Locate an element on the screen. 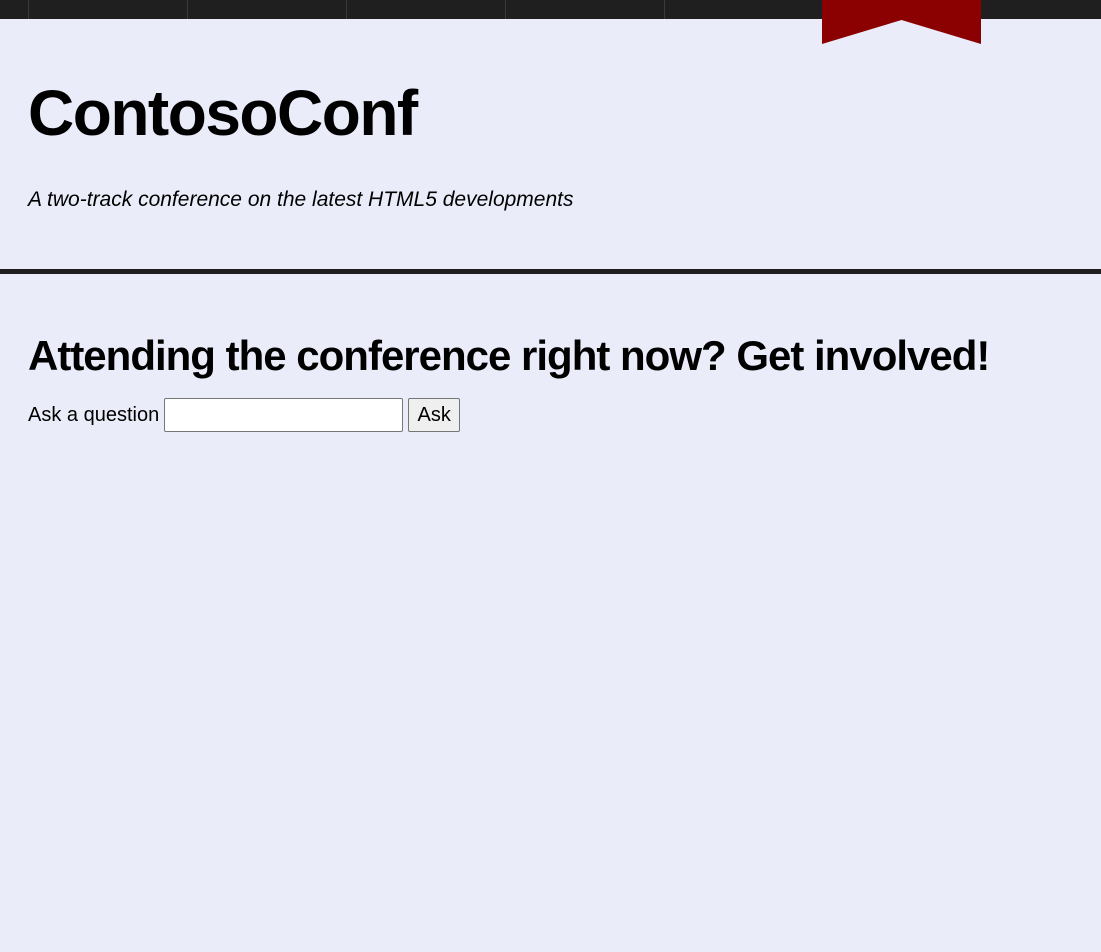  ask-question-form: Ask a question Ask is located at coordinates (244, 415).